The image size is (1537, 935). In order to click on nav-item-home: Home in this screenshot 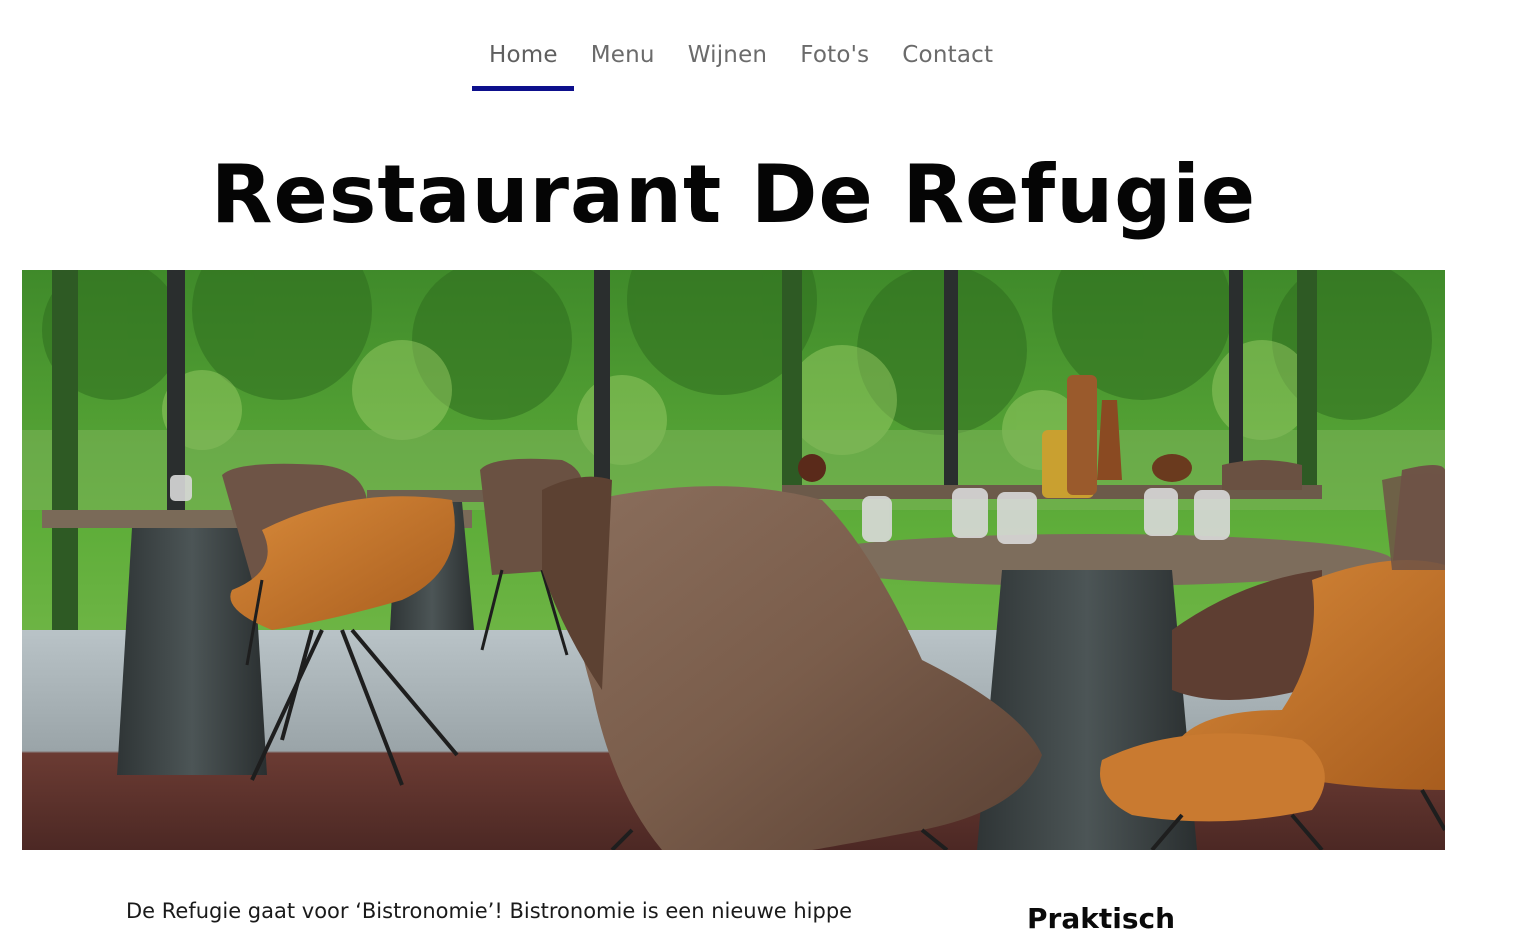, I will do `click(523, 66)`.